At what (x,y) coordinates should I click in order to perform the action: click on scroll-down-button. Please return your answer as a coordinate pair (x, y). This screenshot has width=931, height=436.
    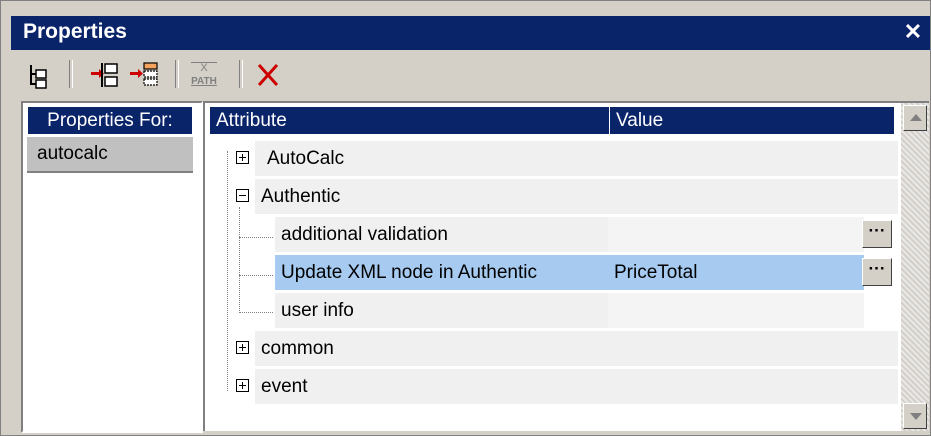
    Looking at the image, I should click on (915, 416).